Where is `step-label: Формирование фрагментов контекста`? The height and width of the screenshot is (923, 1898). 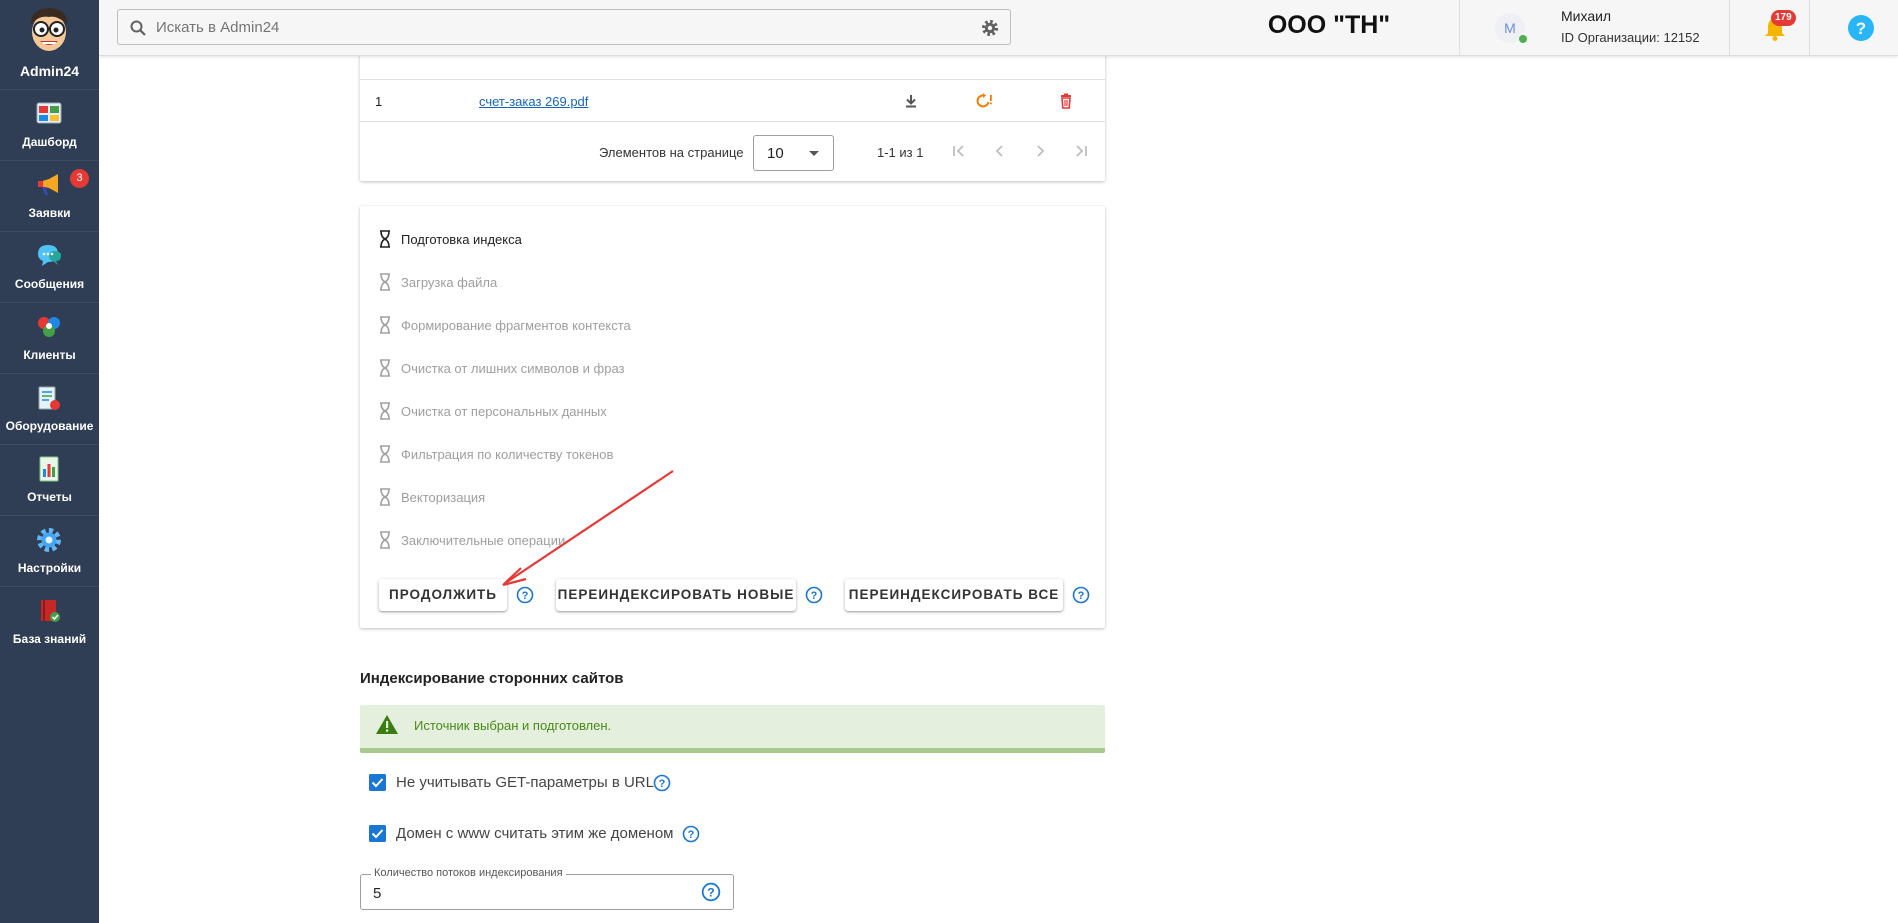
step-label: Формирование фрагментов контекста is located at coordinates (516, 325).